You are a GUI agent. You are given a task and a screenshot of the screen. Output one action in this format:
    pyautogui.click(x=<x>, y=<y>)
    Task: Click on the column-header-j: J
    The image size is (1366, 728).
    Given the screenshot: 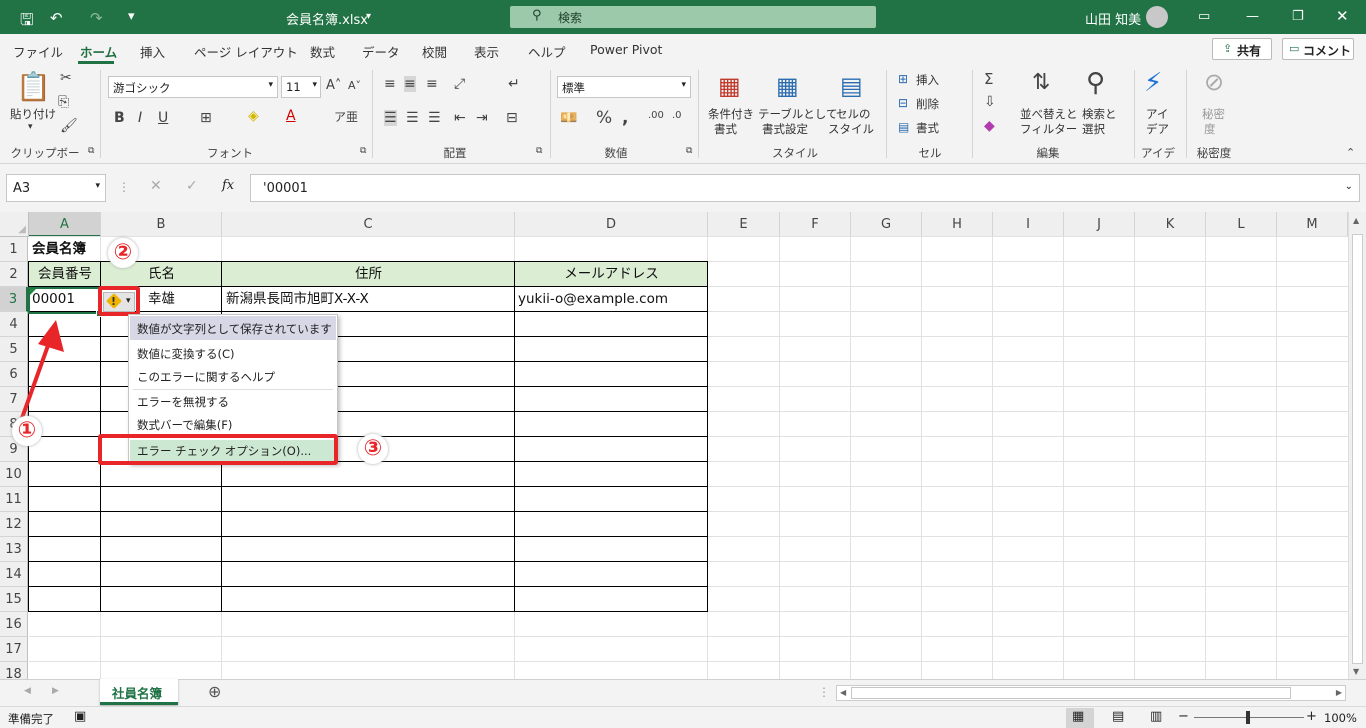 What is the action you would take?
    pyautogui.click(x=1099, y=224)
    